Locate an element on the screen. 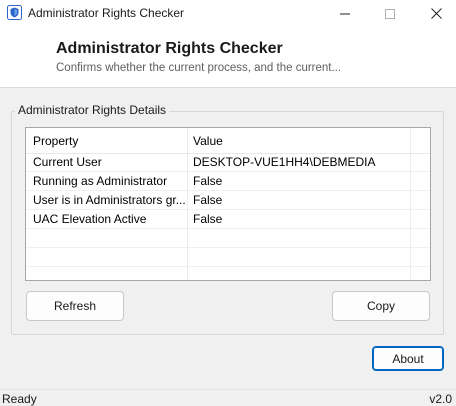 The height and width of the screenshot is (406, 456). minimize-button is located at coordinates (345, 13).